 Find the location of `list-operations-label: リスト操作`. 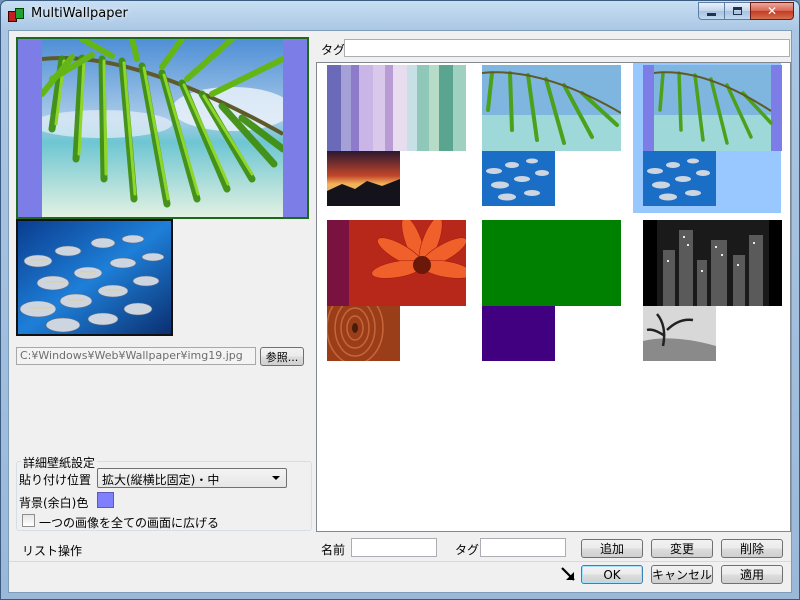

list-operations-label: リスト操作 is located at coordinates (52, 551).